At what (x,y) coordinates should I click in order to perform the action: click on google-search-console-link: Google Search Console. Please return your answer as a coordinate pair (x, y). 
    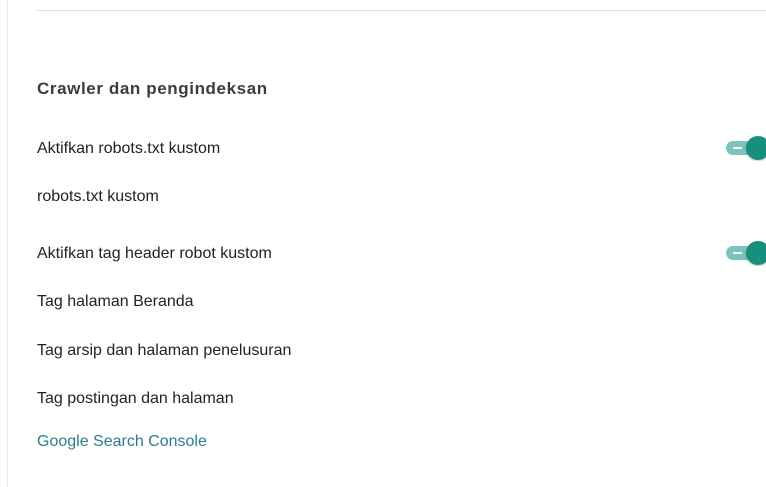
    Looking at the image, I should click on (122, 442).